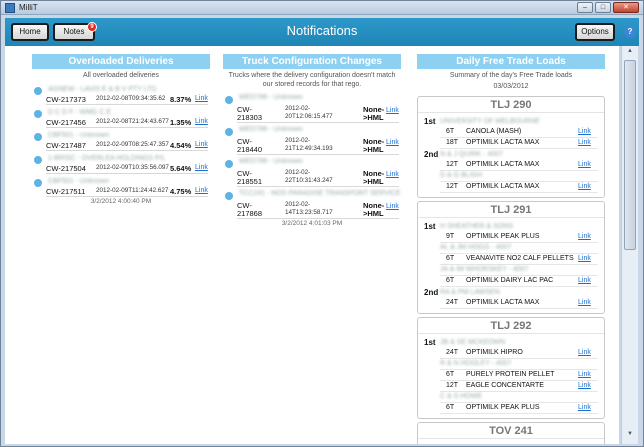 The height and width of the screenshot is (447, 644). I want to click on item-quantity: 18T, so click(452, 142).